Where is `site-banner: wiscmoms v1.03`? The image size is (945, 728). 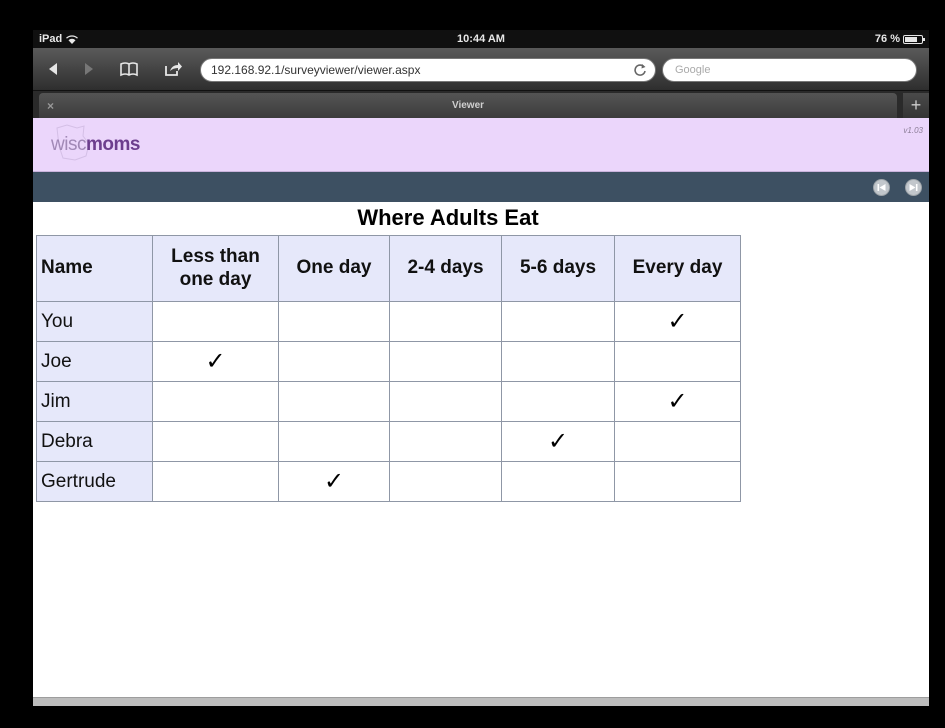
site-banner: wiscmoms v1.03 is located at coordinates (481, 145).